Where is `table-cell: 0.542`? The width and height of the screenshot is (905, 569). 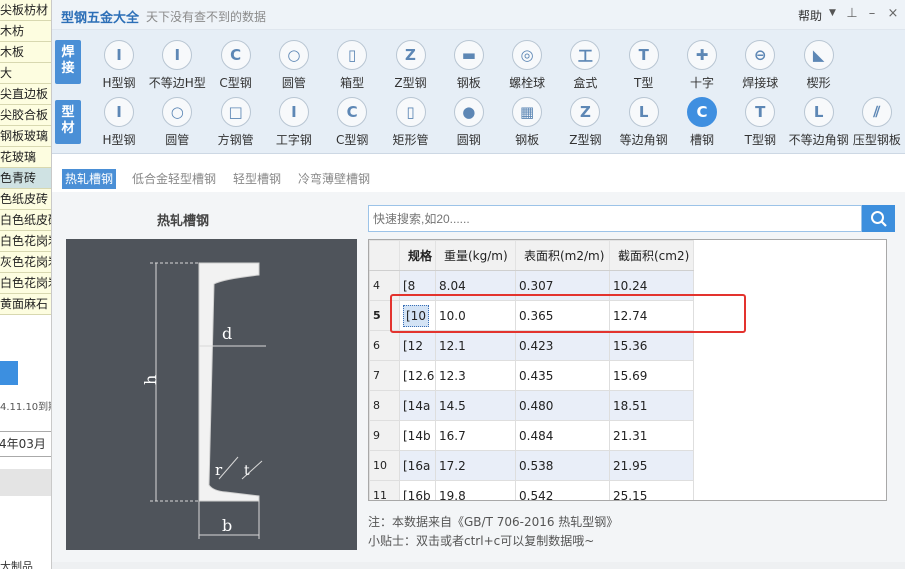 table-cell: 0.542 is located at coordinates (562, 490).